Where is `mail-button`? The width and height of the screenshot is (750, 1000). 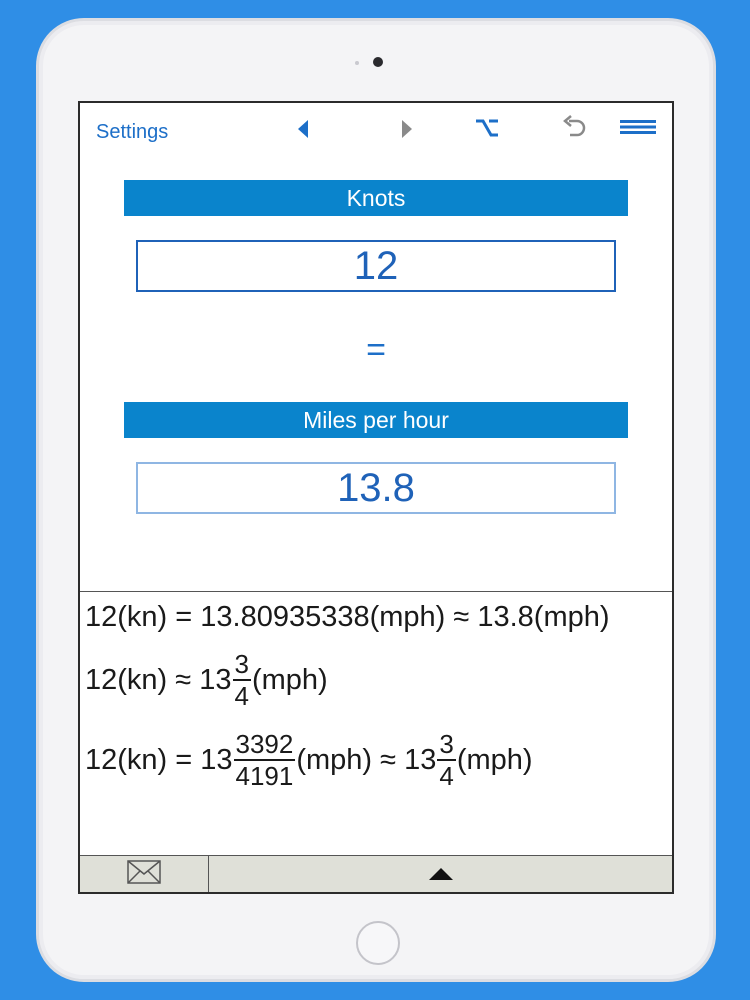
mail-button is located at coordinates (144, 874).